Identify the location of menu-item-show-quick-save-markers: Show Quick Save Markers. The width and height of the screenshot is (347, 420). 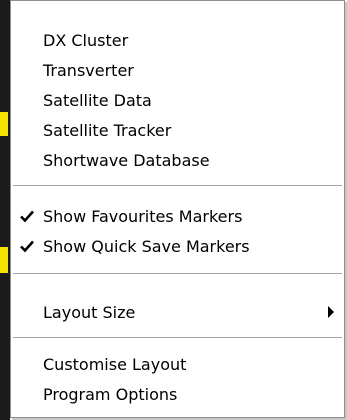
(177, 246).